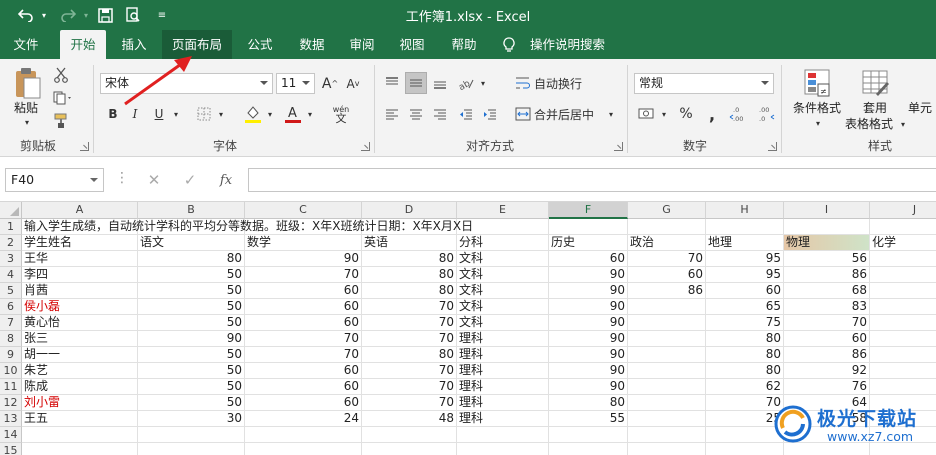 The height and width of the screenshot is (455, 936). What do you see at coordinates (903, 243) in the screenshot?
I see `header-cell-j: 化学` at bounding box center [903, 243].